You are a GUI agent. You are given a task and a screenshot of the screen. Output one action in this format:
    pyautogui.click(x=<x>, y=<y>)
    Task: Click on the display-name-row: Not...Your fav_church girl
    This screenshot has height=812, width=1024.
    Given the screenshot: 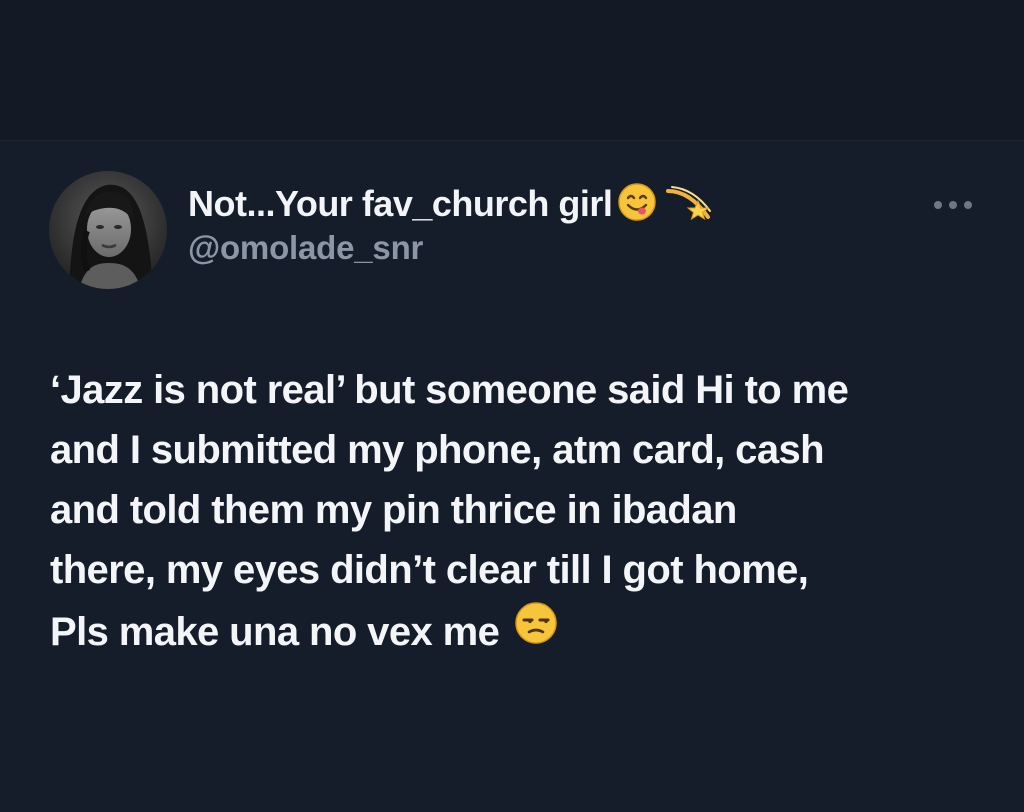 What is the action you would take?
    pyautogui.click(x=451, y=204)
    